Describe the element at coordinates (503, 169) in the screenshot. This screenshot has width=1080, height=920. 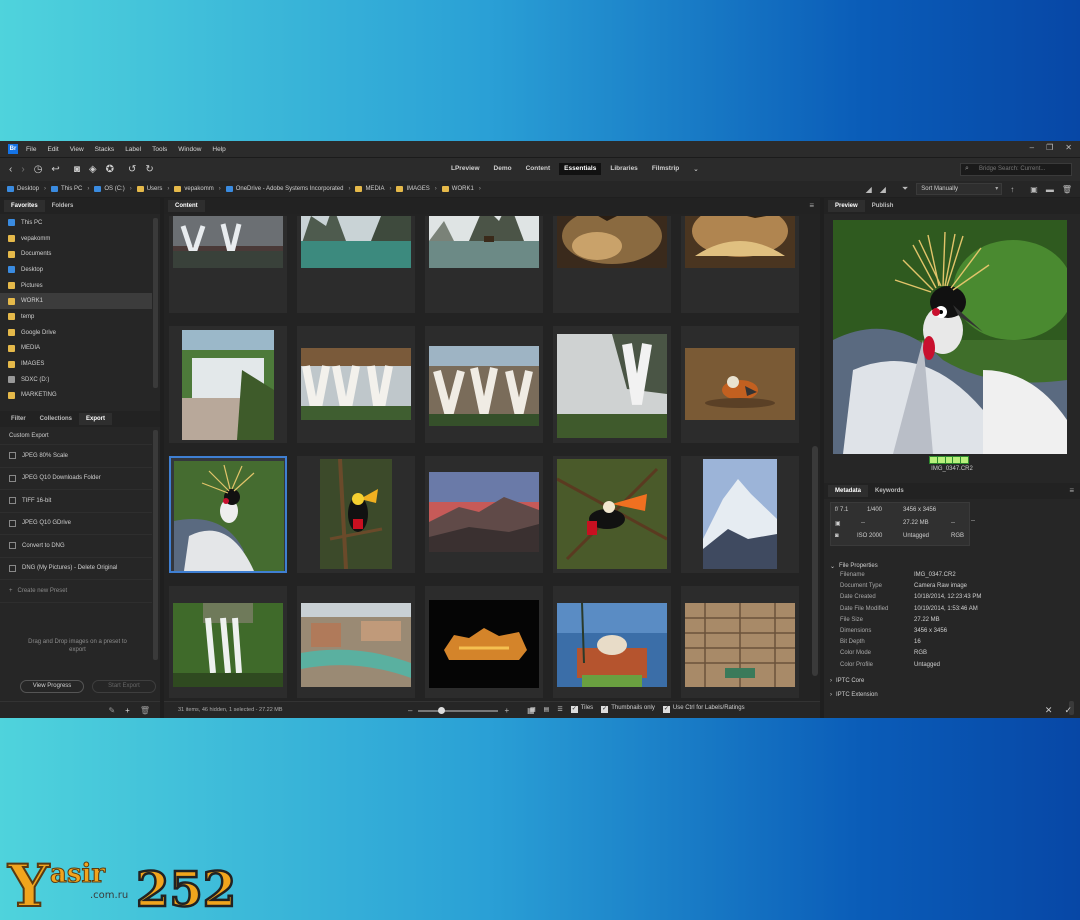
I see `workspace-demo: Demo` at that location.